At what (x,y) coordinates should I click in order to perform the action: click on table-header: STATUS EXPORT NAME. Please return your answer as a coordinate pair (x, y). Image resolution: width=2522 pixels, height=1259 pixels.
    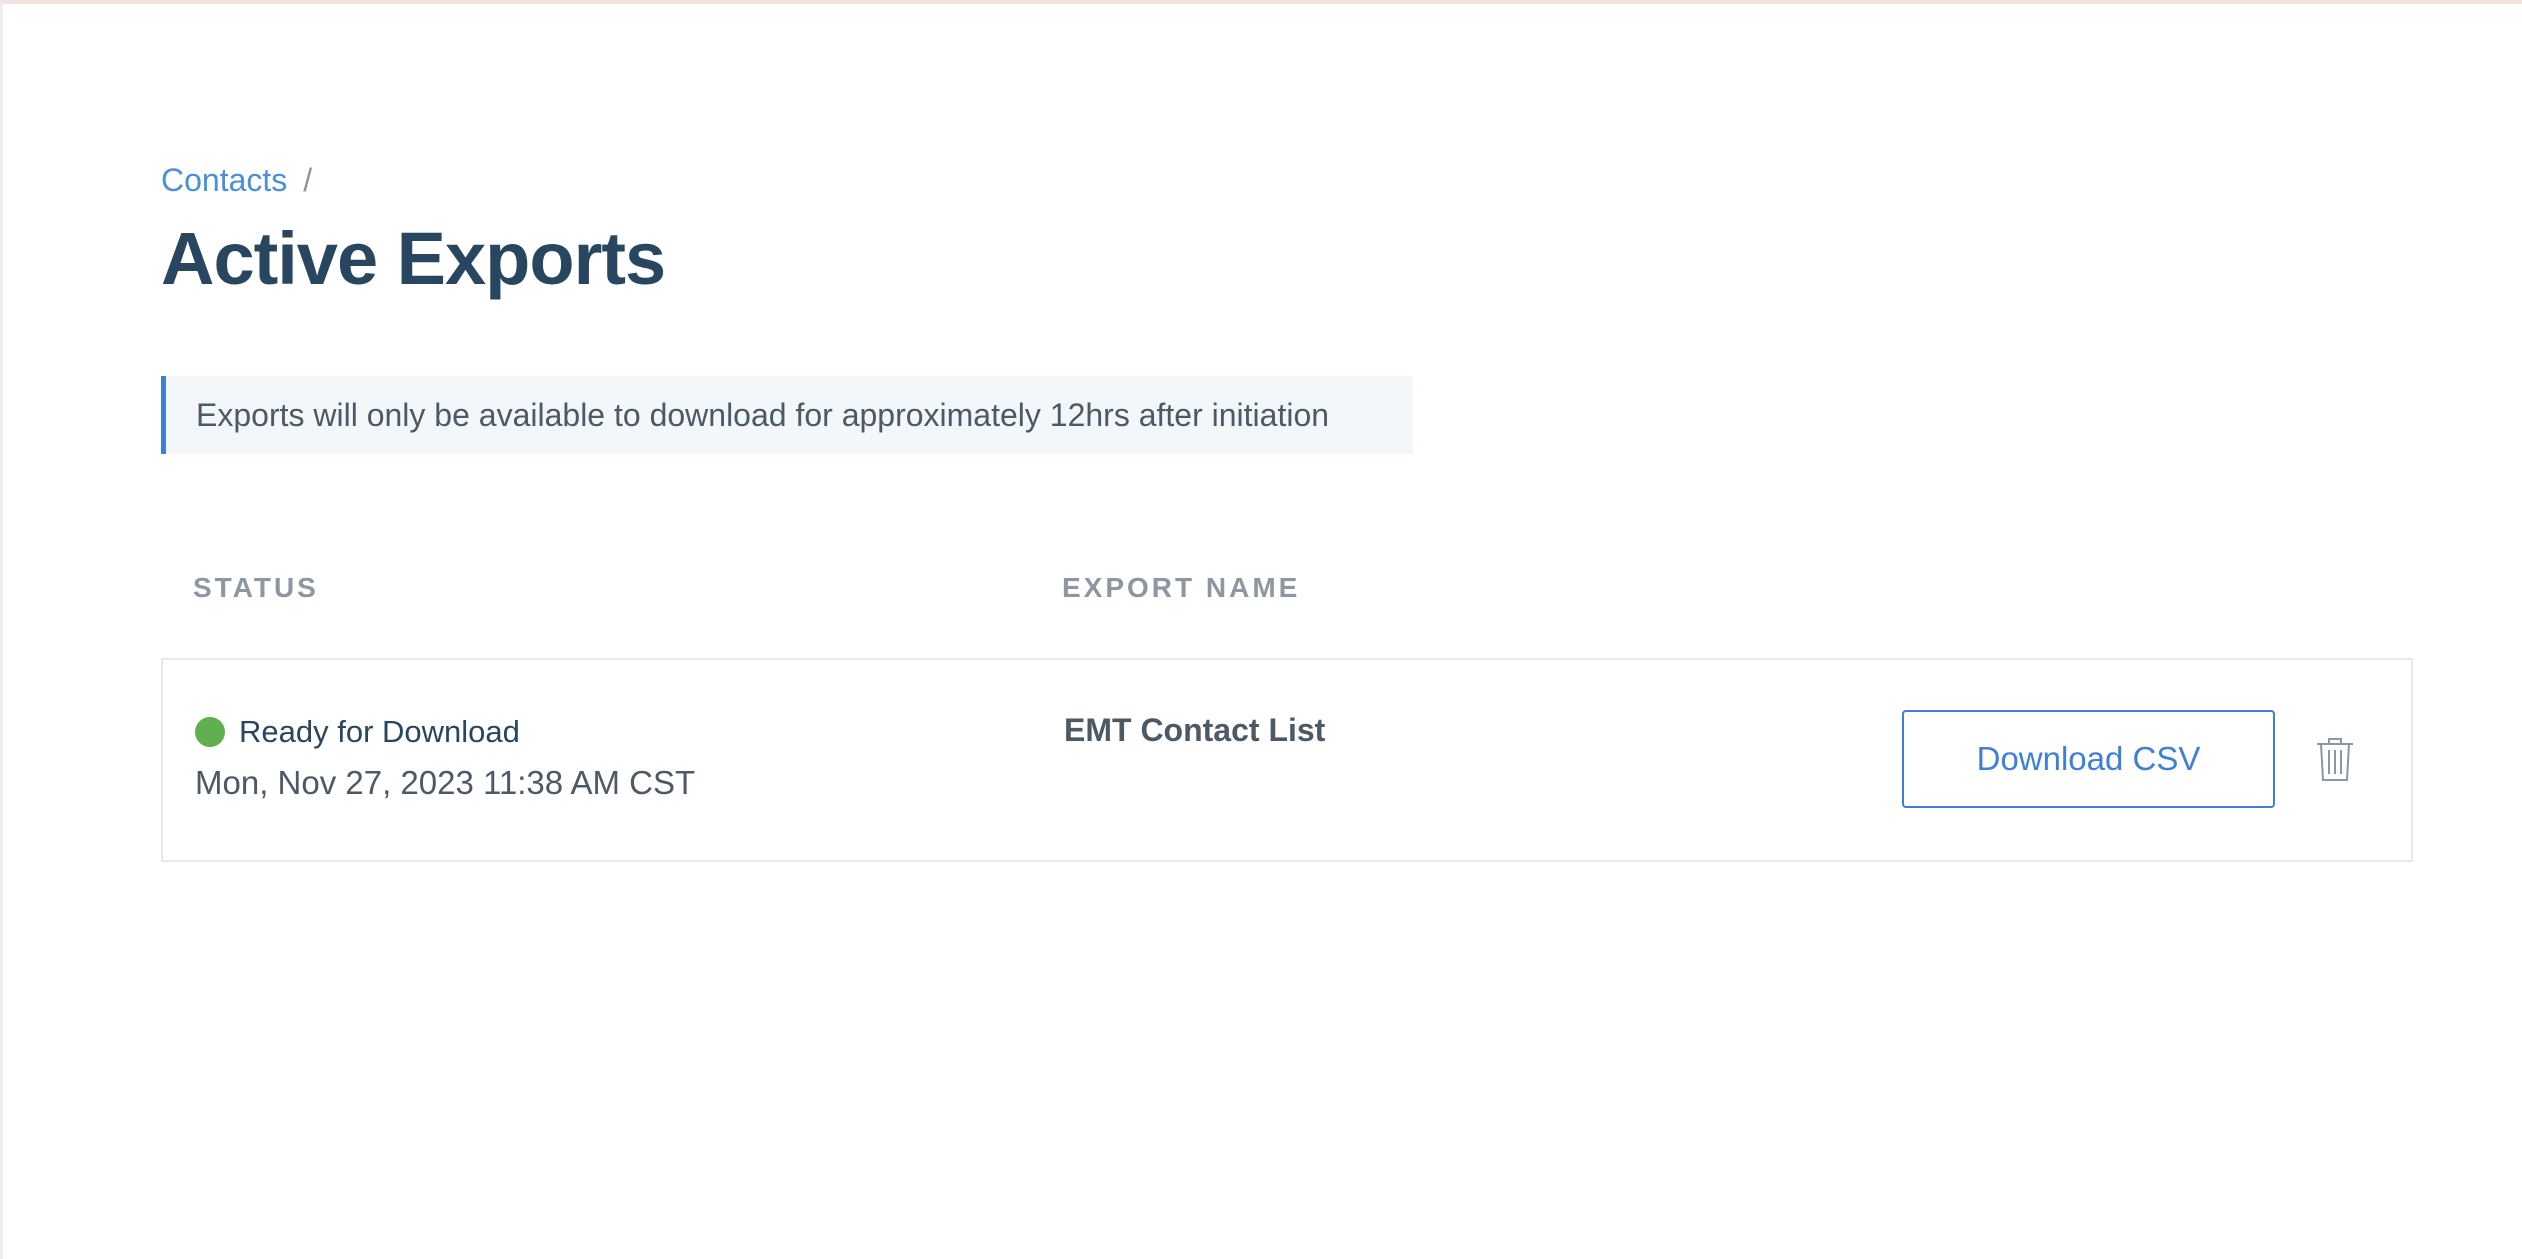
    Looking at the image, I should click on (1287, 595).